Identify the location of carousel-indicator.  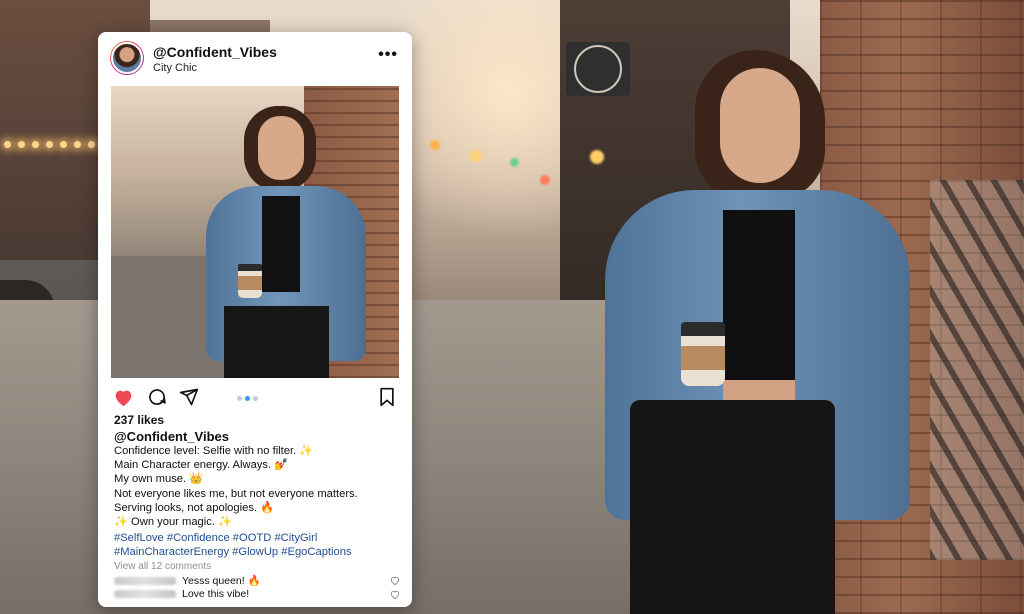
(250, 399).